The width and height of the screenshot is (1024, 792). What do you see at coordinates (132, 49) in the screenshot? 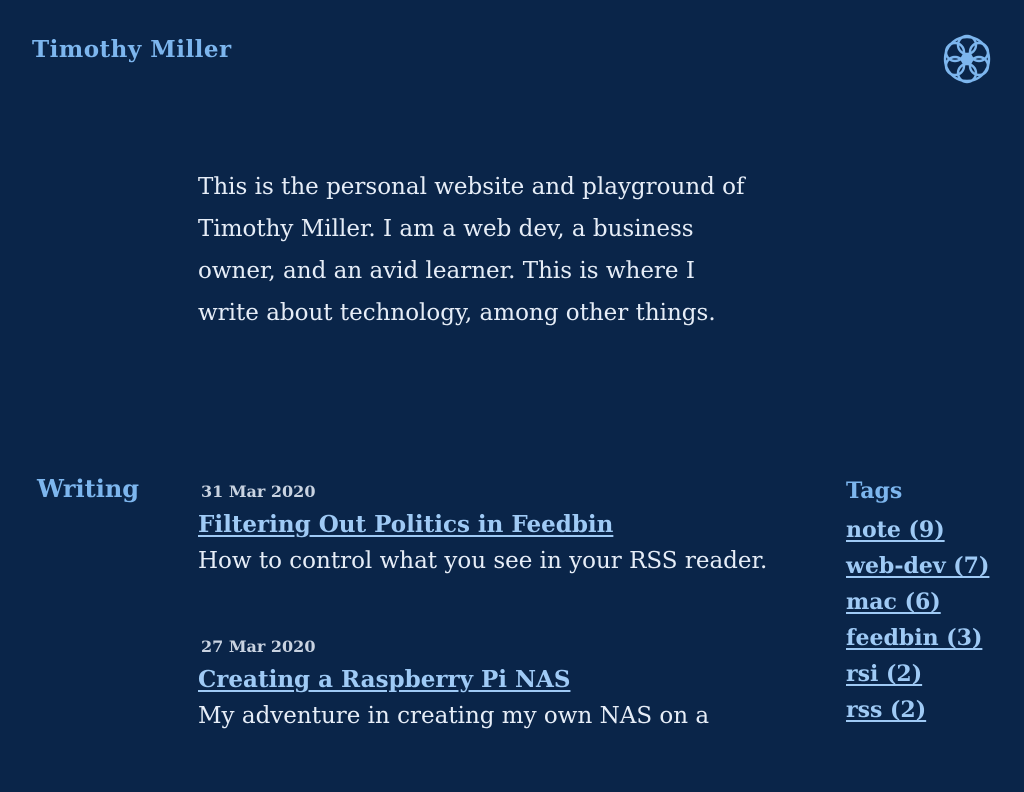
I see `site-title-link: Timothy Miller` at bounding box center [132, 49].